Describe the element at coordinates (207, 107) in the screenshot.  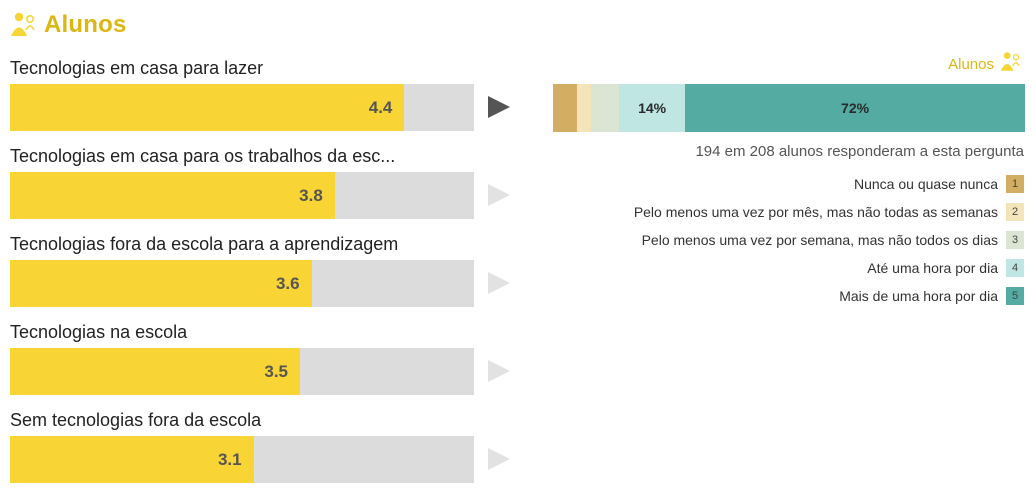
I see `bar: 4.4` at that location.